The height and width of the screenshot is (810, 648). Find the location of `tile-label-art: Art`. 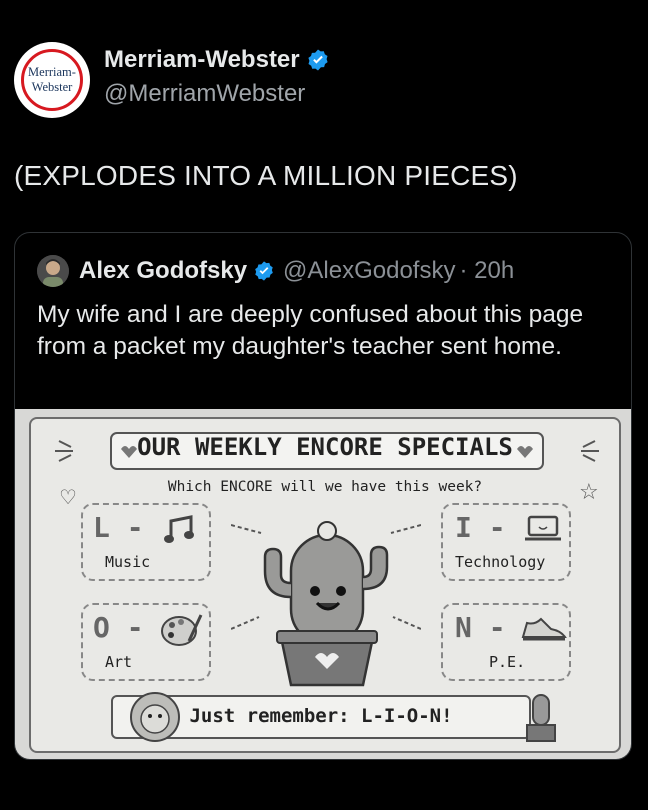

tile-label-art: Art is located at coordinates (119, 662).